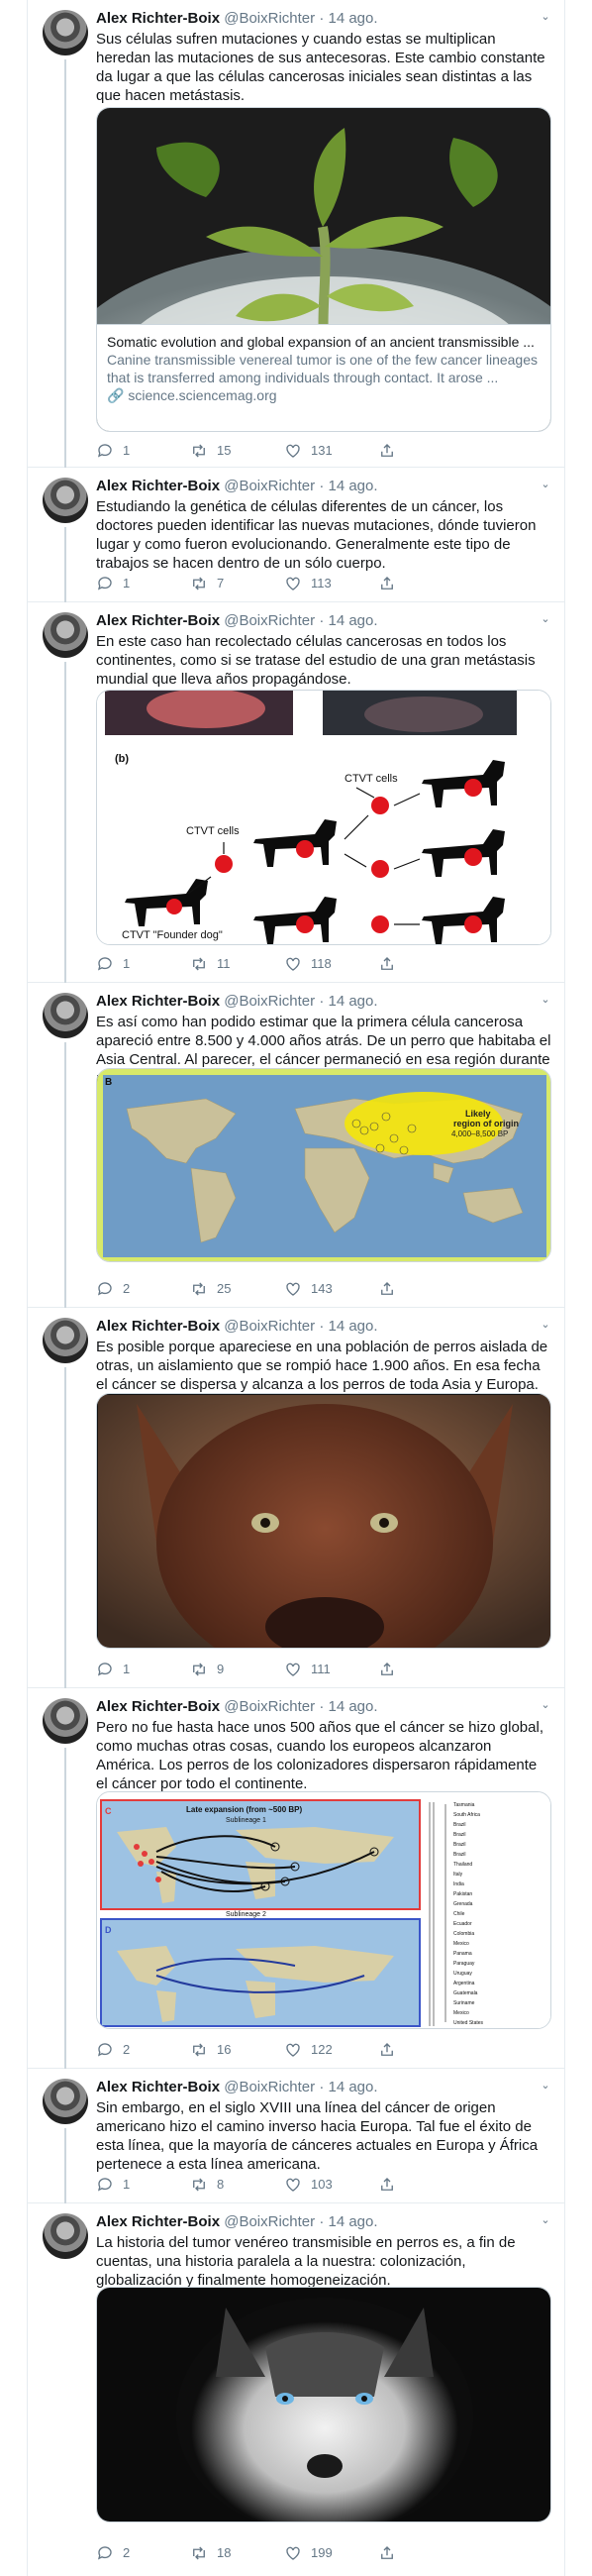 The image size is (592, 2576). Describe the element at coordinates (210, 1289) in the screenshot. I see `retweet-button: 25` at that location.